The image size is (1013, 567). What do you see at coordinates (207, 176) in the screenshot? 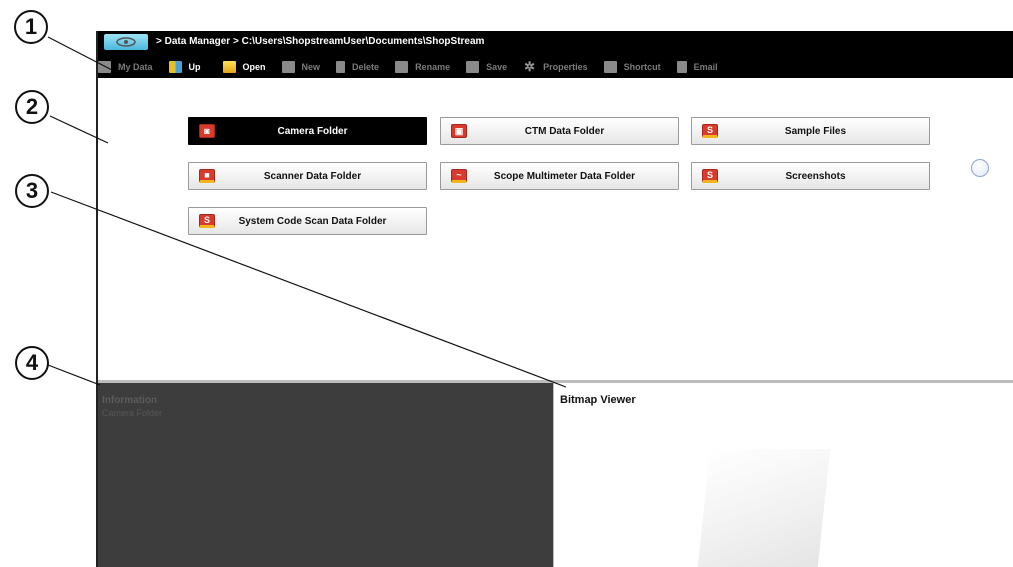
I see `scanner-folder-icon: ■` at bounding box center [207, 176].